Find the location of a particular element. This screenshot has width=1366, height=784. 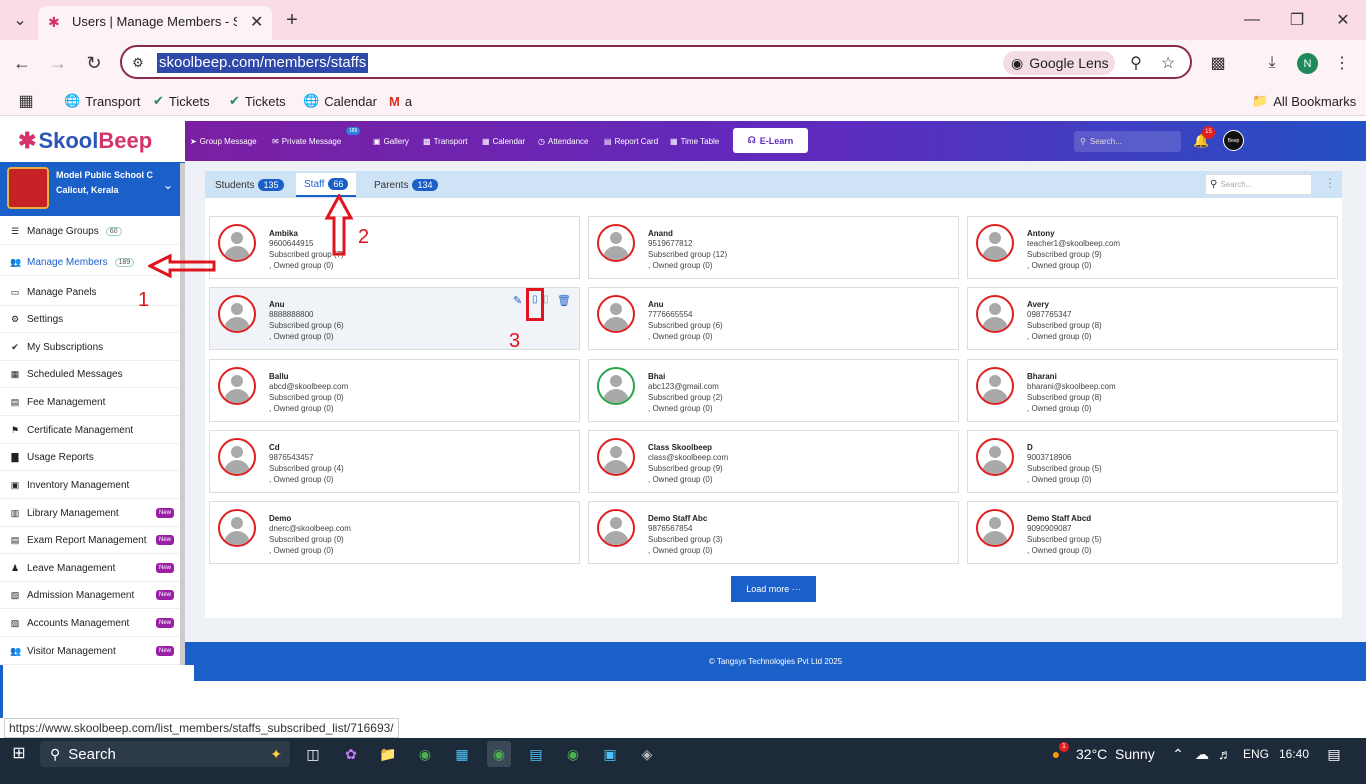

network-icon: ☁ is located at coordinates (1202, 754).